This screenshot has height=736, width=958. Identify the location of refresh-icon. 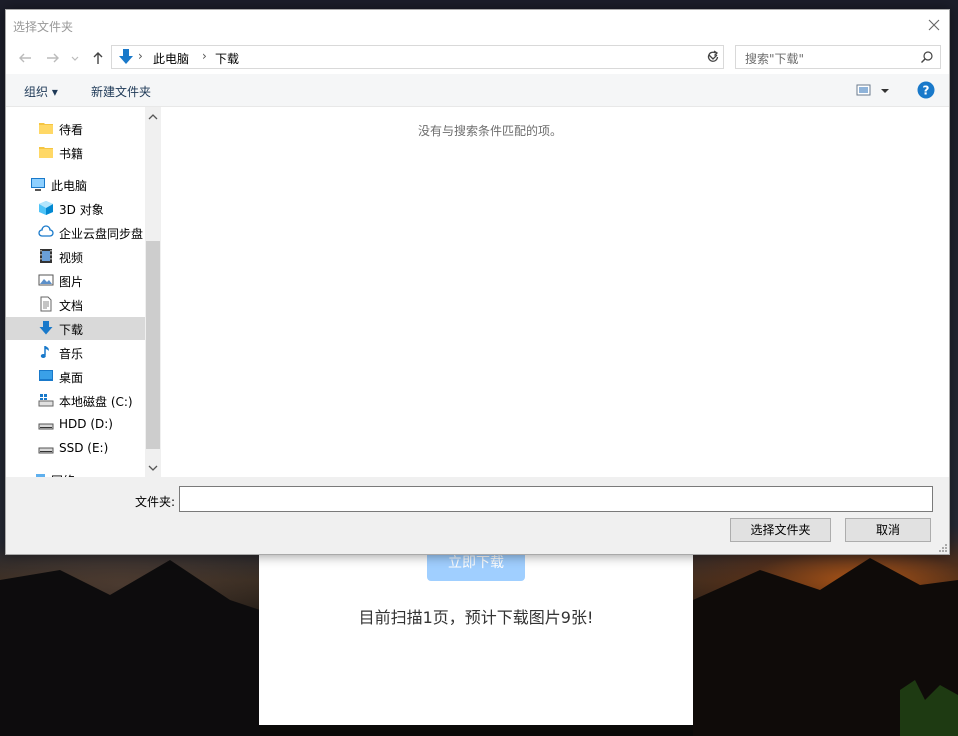
(713, 56).